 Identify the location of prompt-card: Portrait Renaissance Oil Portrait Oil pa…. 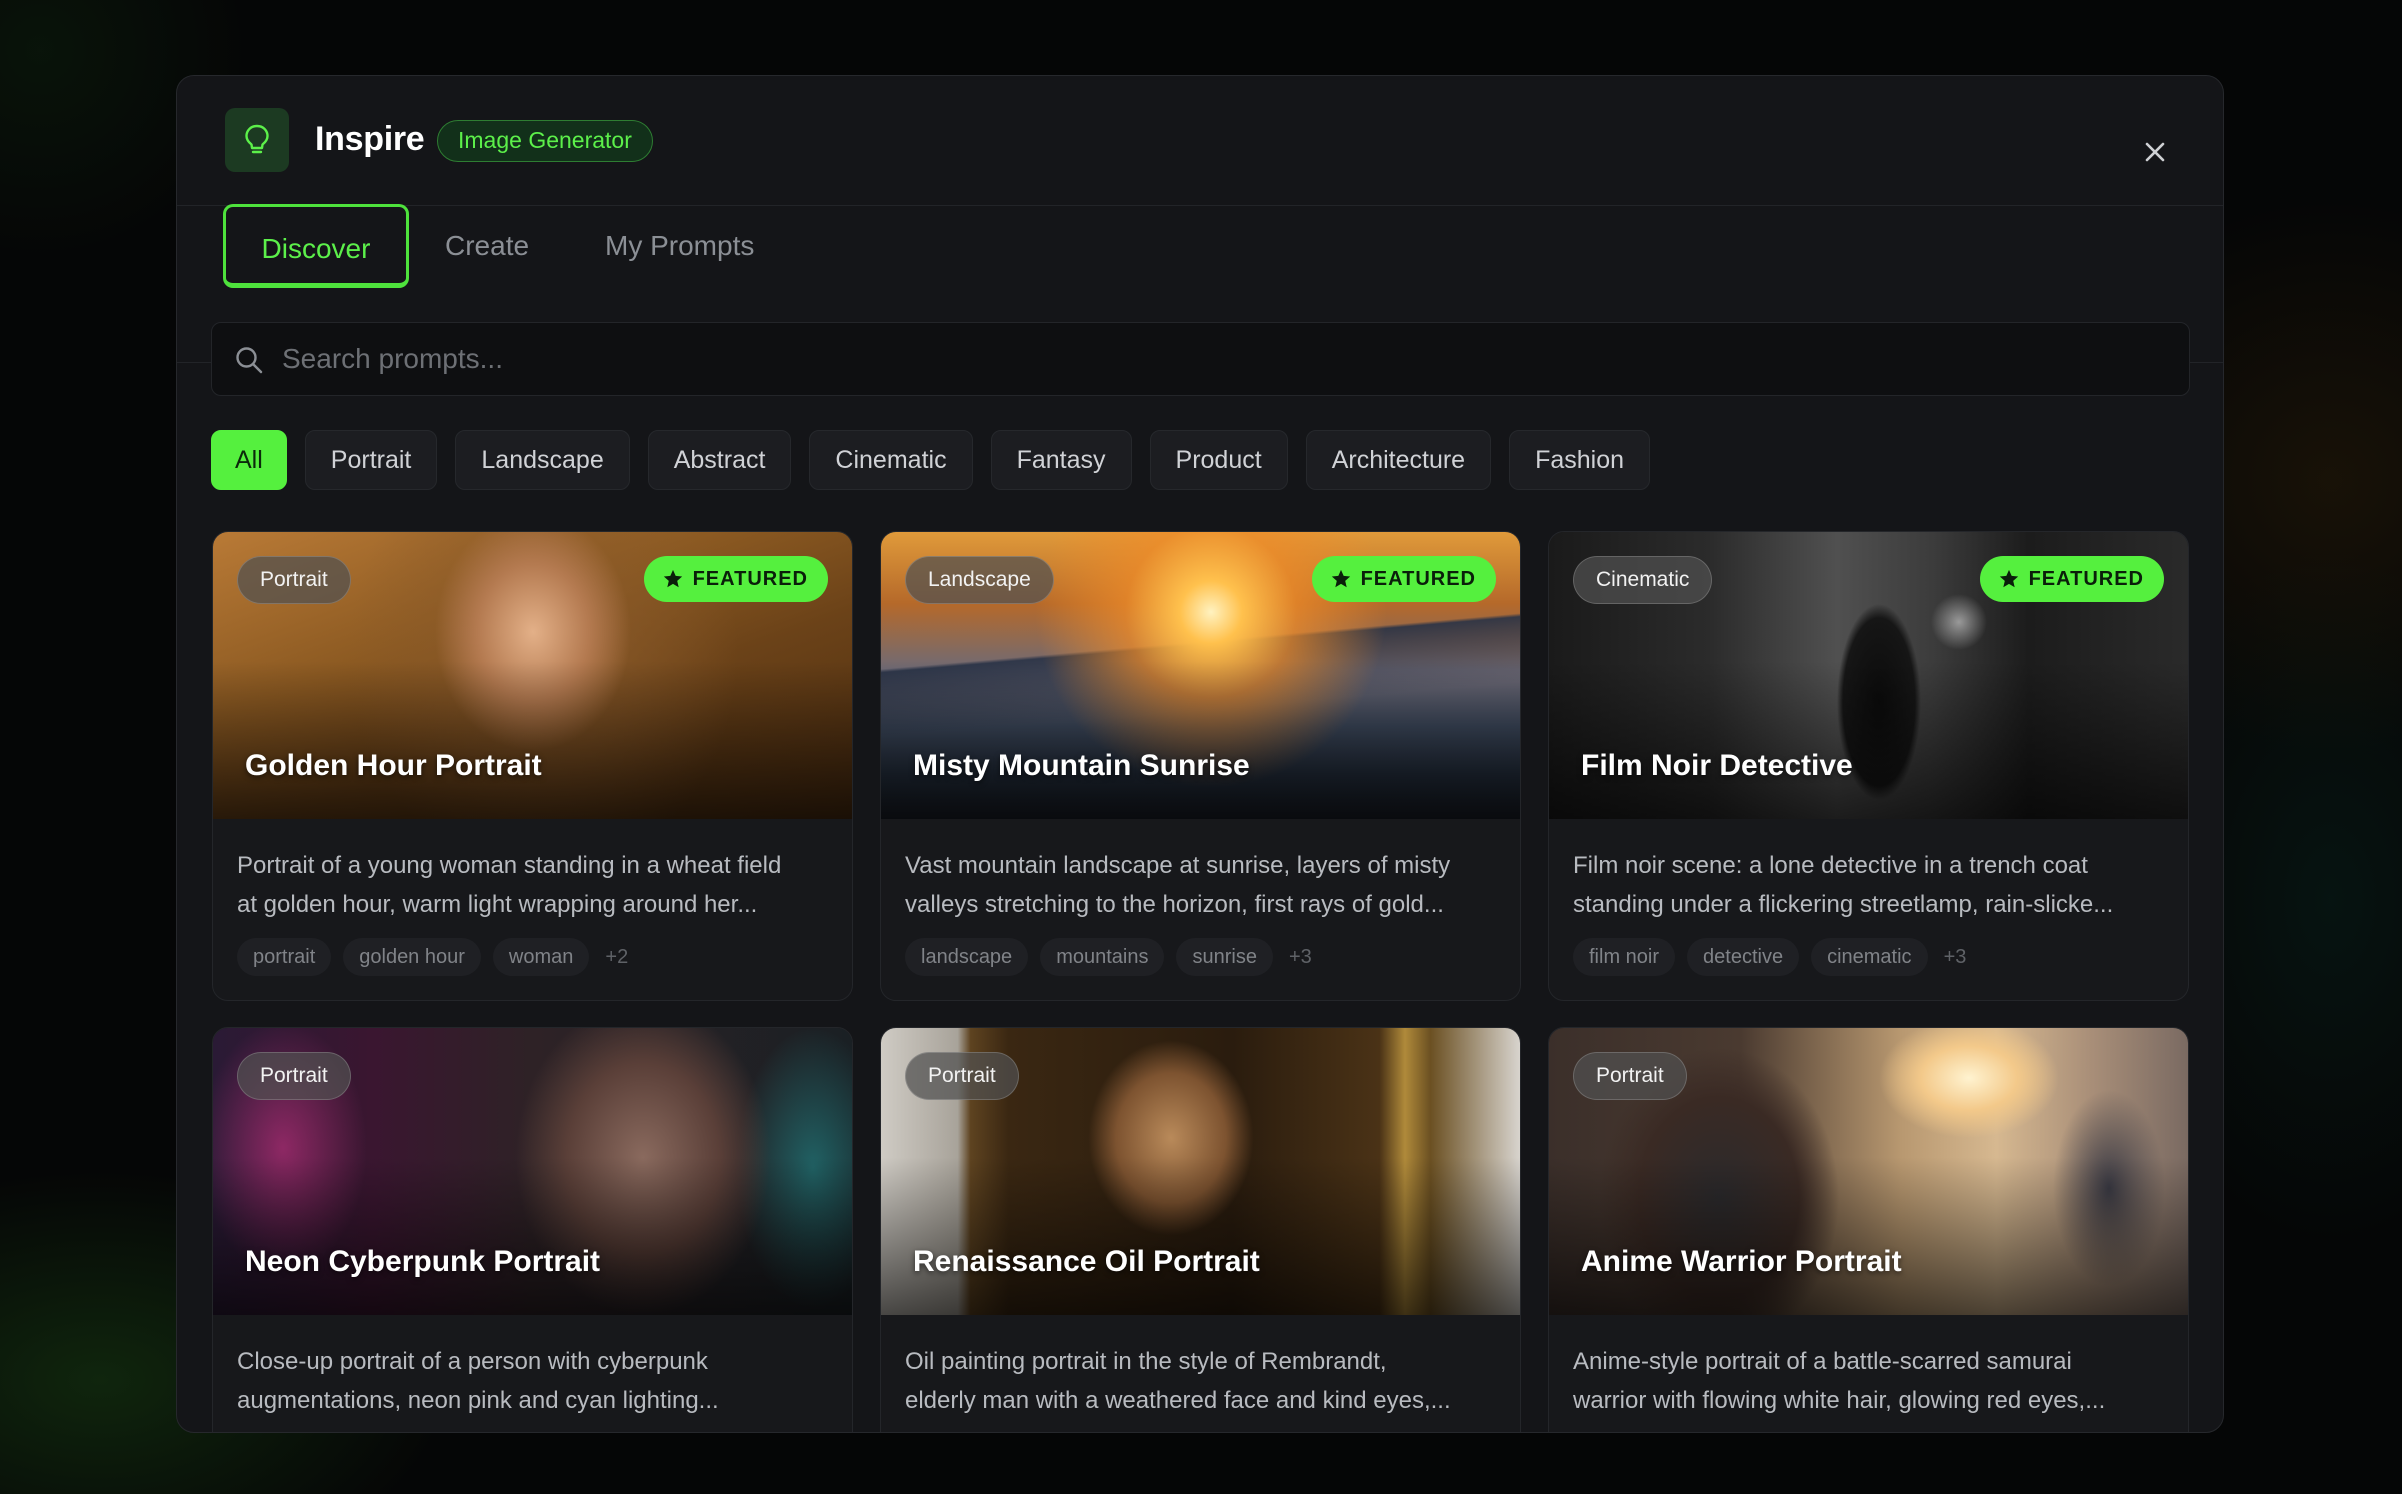
(1200, 1229).